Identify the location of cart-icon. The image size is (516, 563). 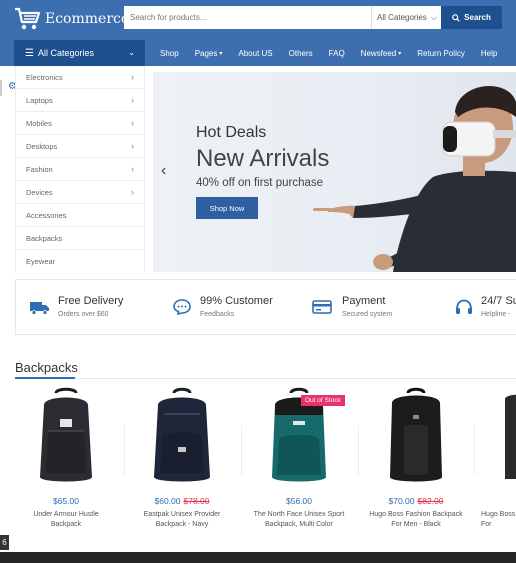
(28, 18).